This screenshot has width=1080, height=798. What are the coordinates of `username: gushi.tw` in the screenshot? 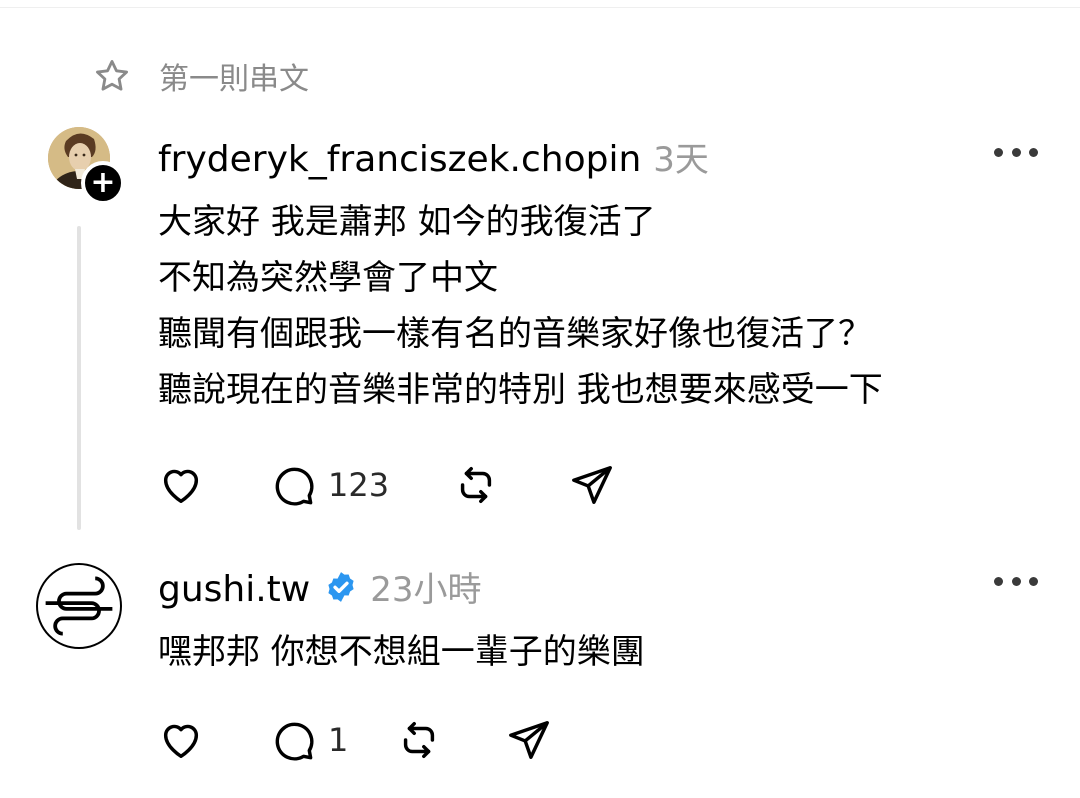 It's located at (234, 589).